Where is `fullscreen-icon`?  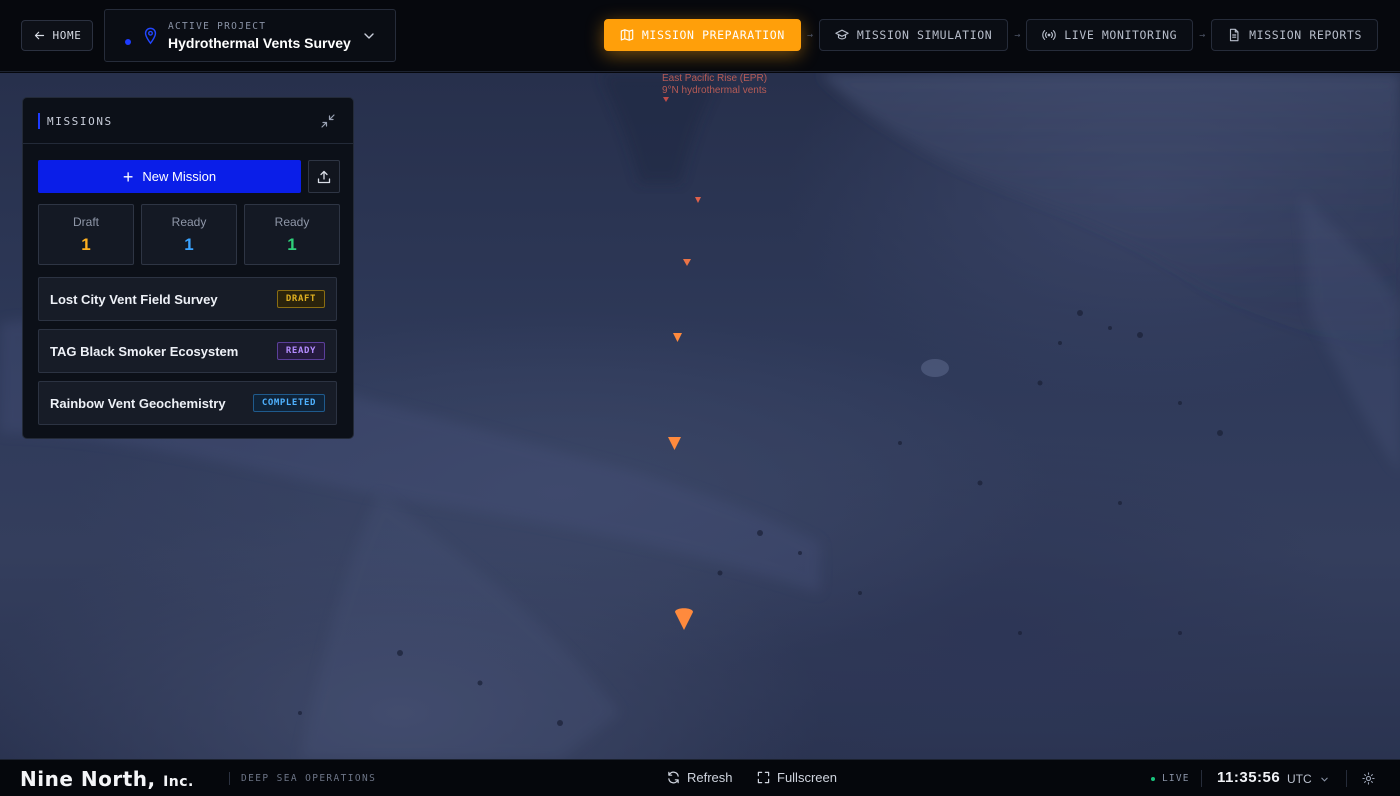
fullscreen-icon is located at coordinates (763, 777).